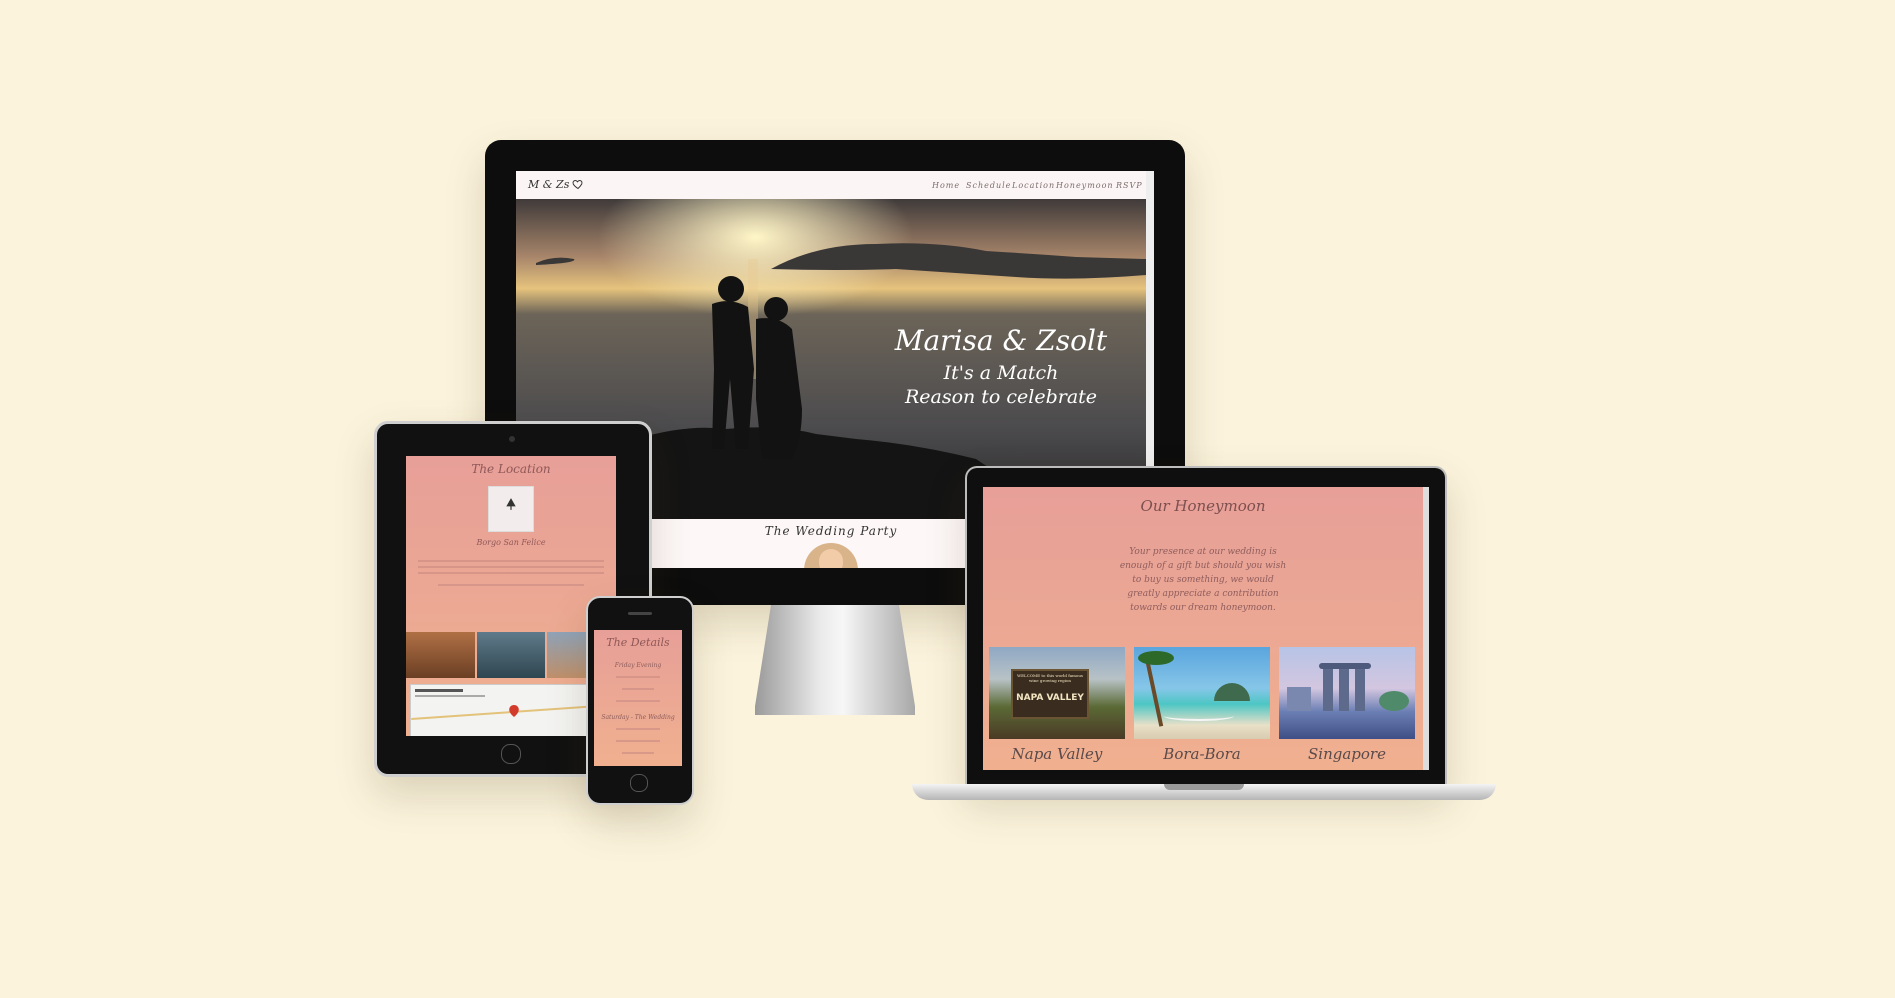  I want to click on map-pin-icon, so click(514, 711).